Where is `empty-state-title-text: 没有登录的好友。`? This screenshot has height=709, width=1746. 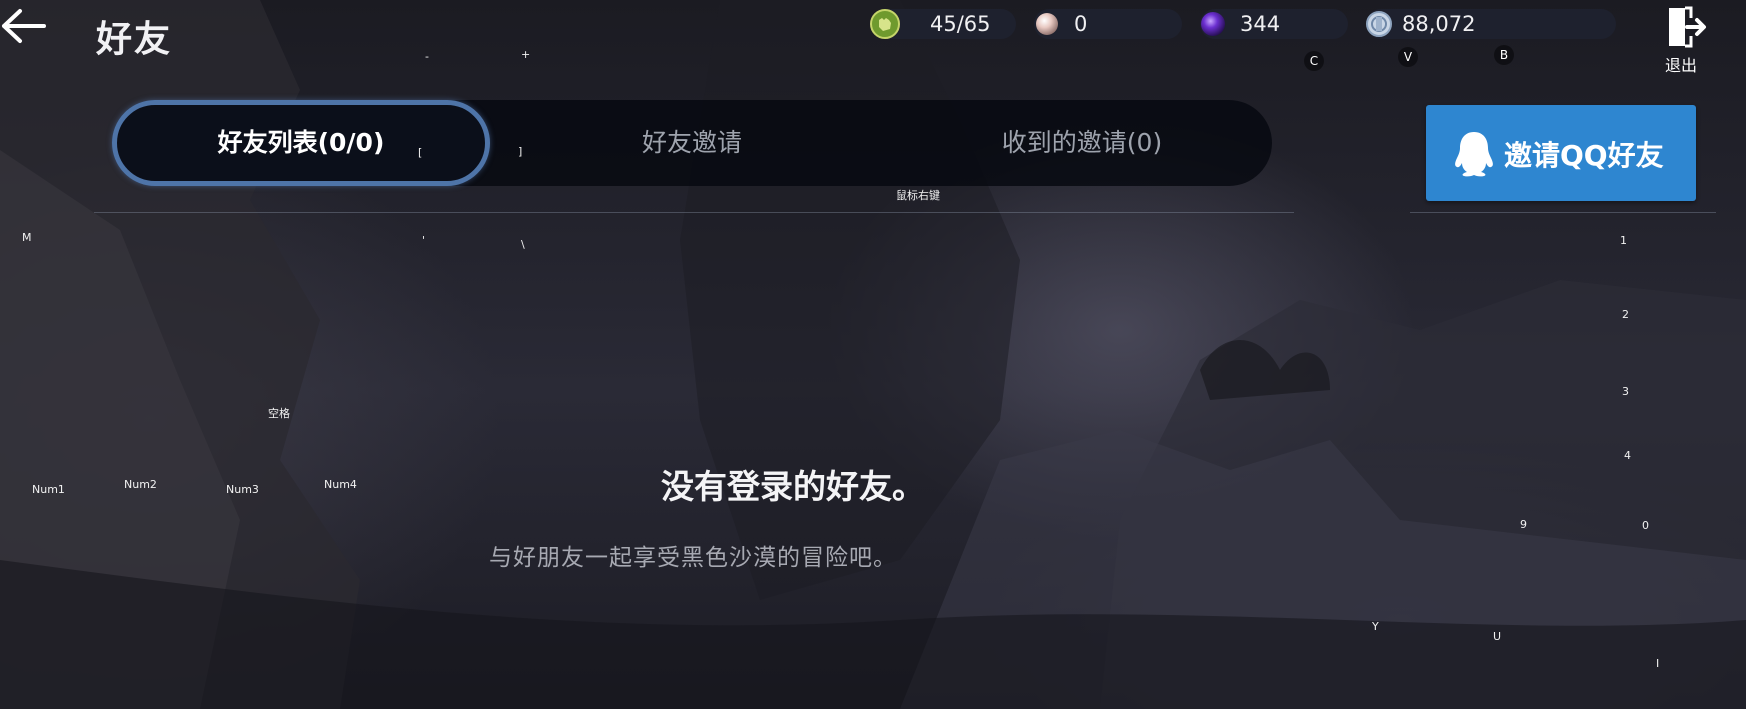 empty-state-title-text: 没有登录的好友。 is located at coordinates (793, 486).